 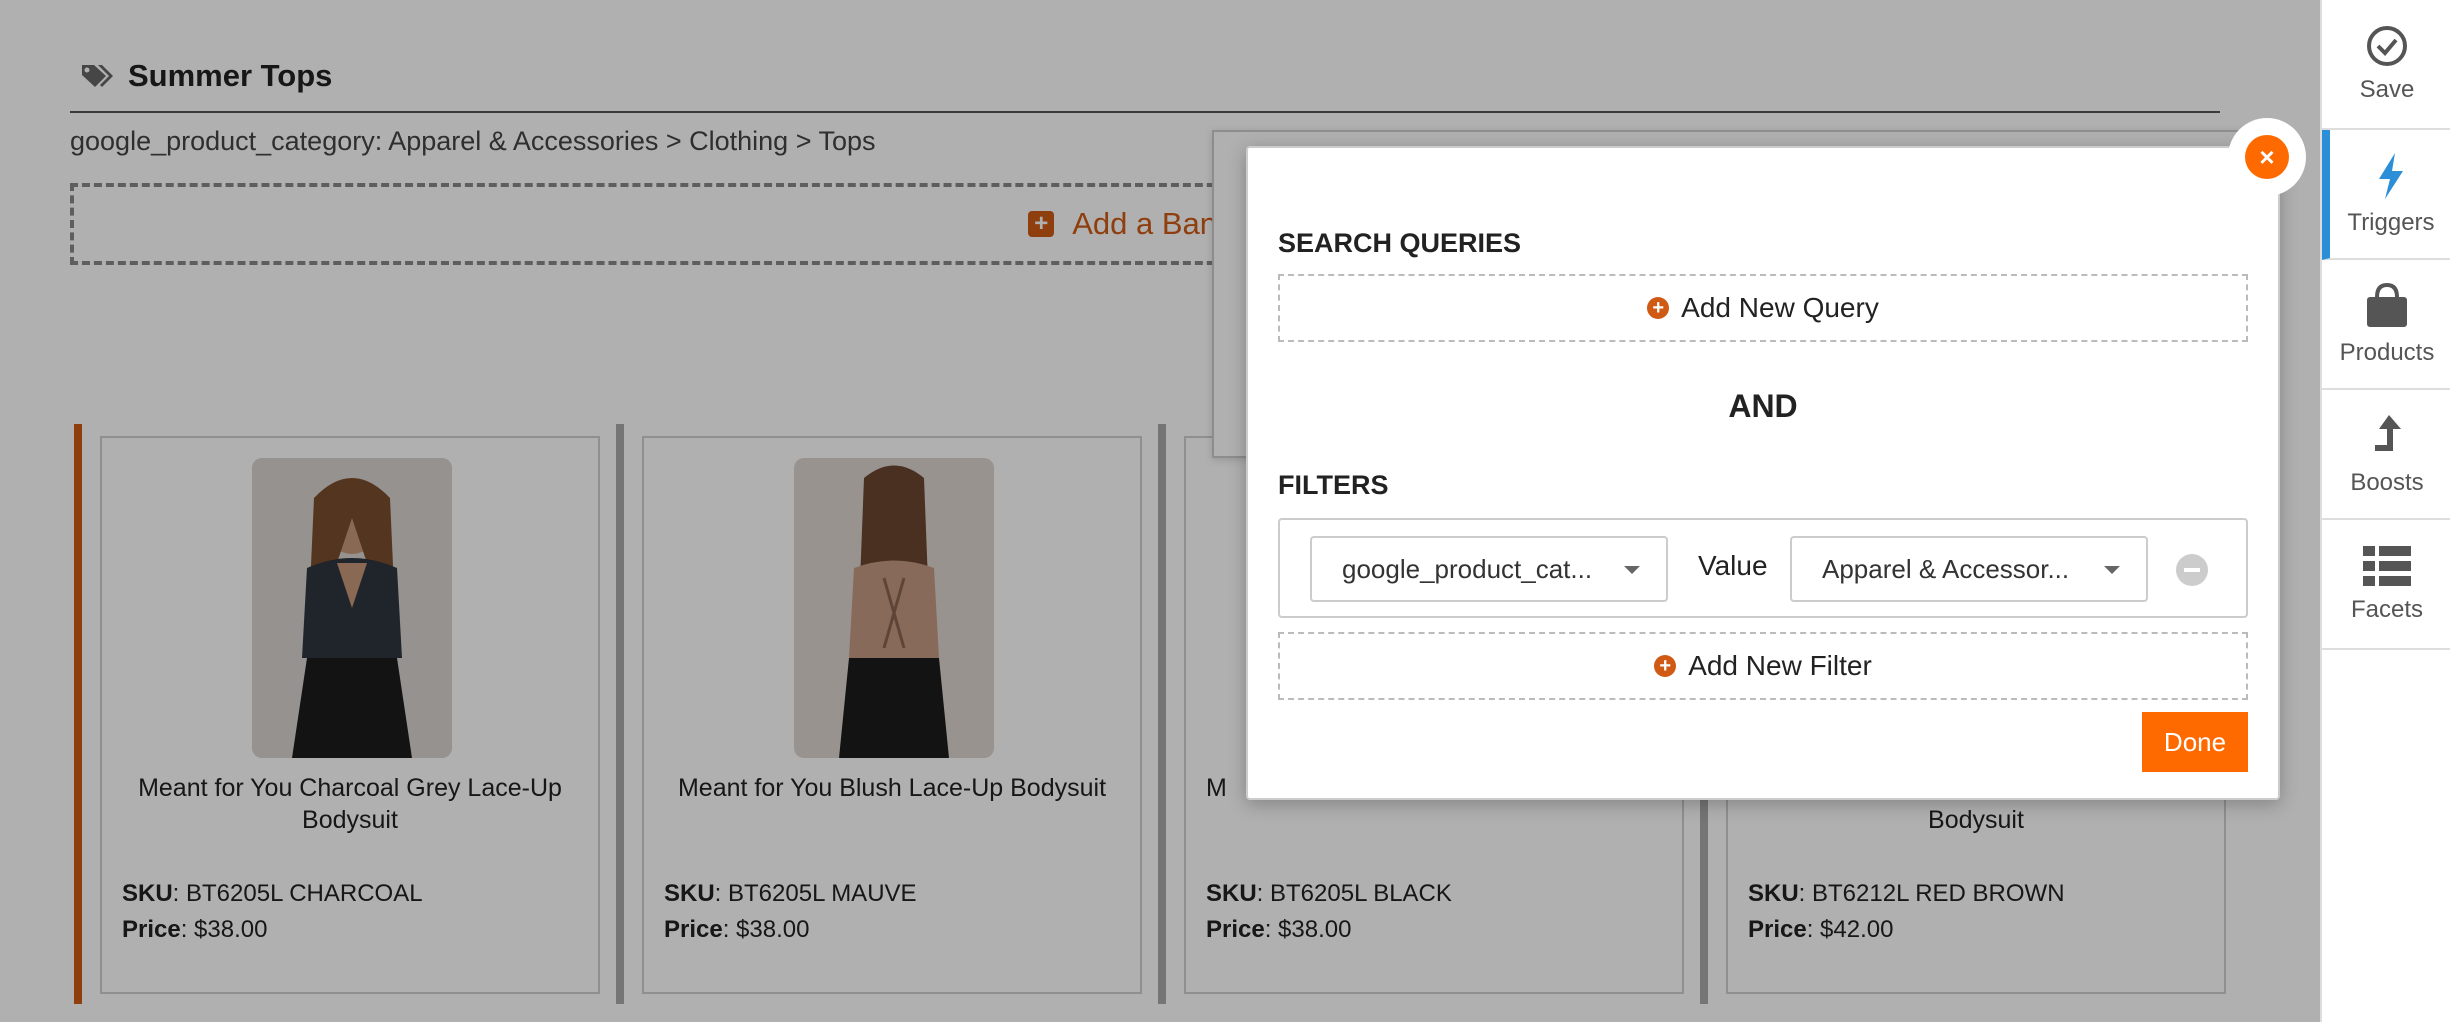 I want to click on close-button-highlight: ×, so click(x=2267, y=157).